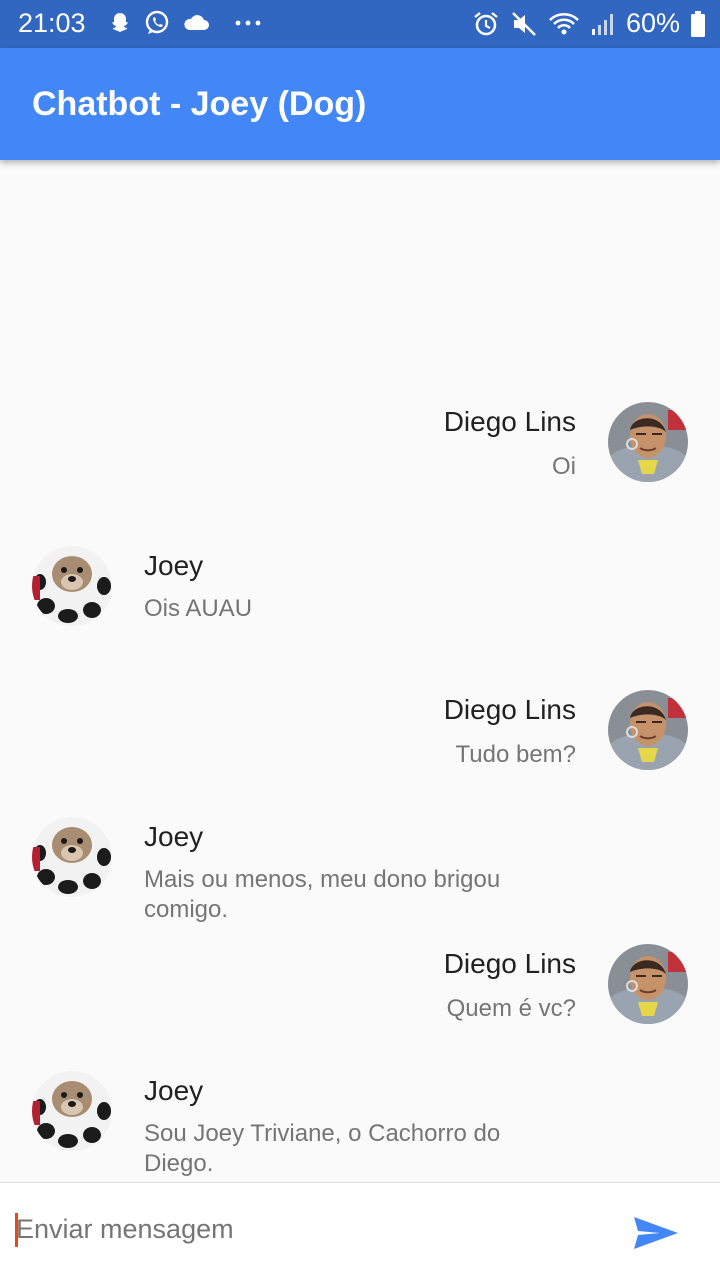 The width and height of the screenshot is (720, 1281). Describe the element at coordinates (196, 22) in the screenshot. I see `cloud-icon` at that location.